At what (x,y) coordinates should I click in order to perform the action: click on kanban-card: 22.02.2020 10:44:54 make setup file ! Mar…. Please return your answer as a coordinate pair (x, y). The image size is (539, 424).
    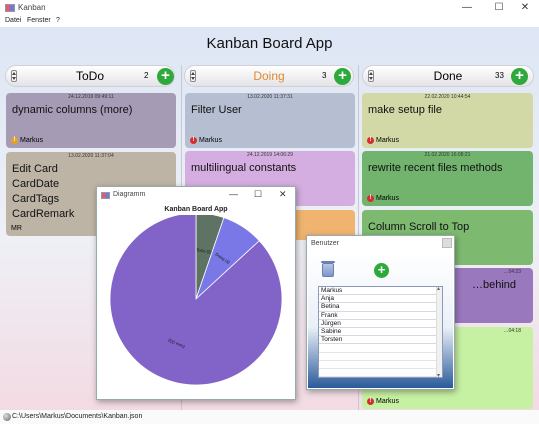
    Looking at the image, I should click on (447, 120).